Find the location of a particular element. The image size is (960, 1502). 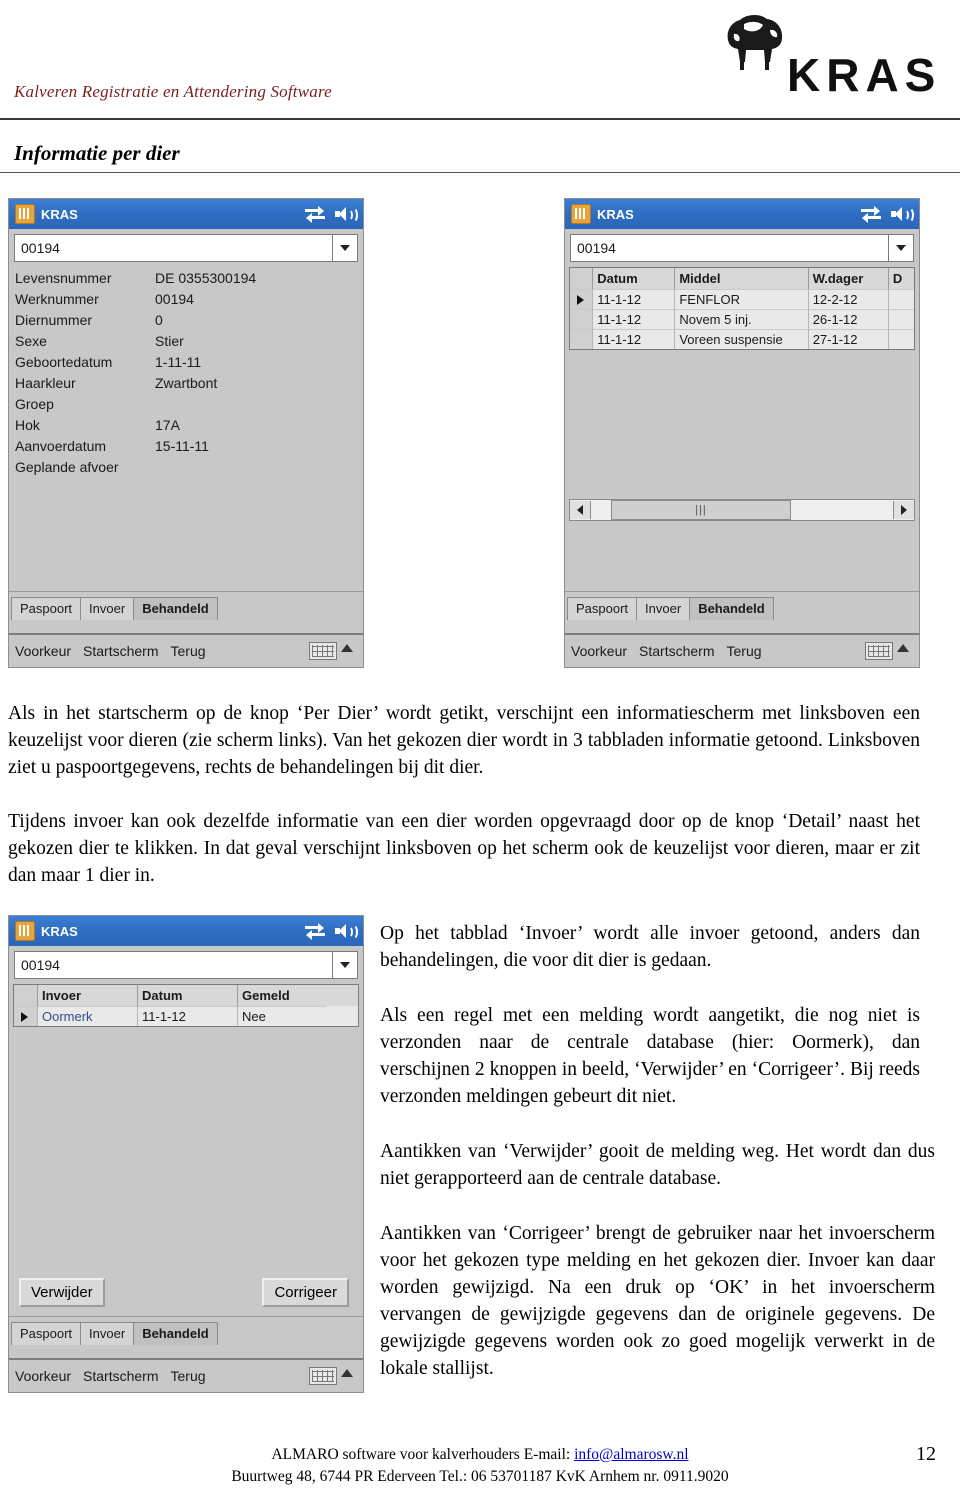

cell-wdager: 27-1-12 is located at coordinates (848, 339).